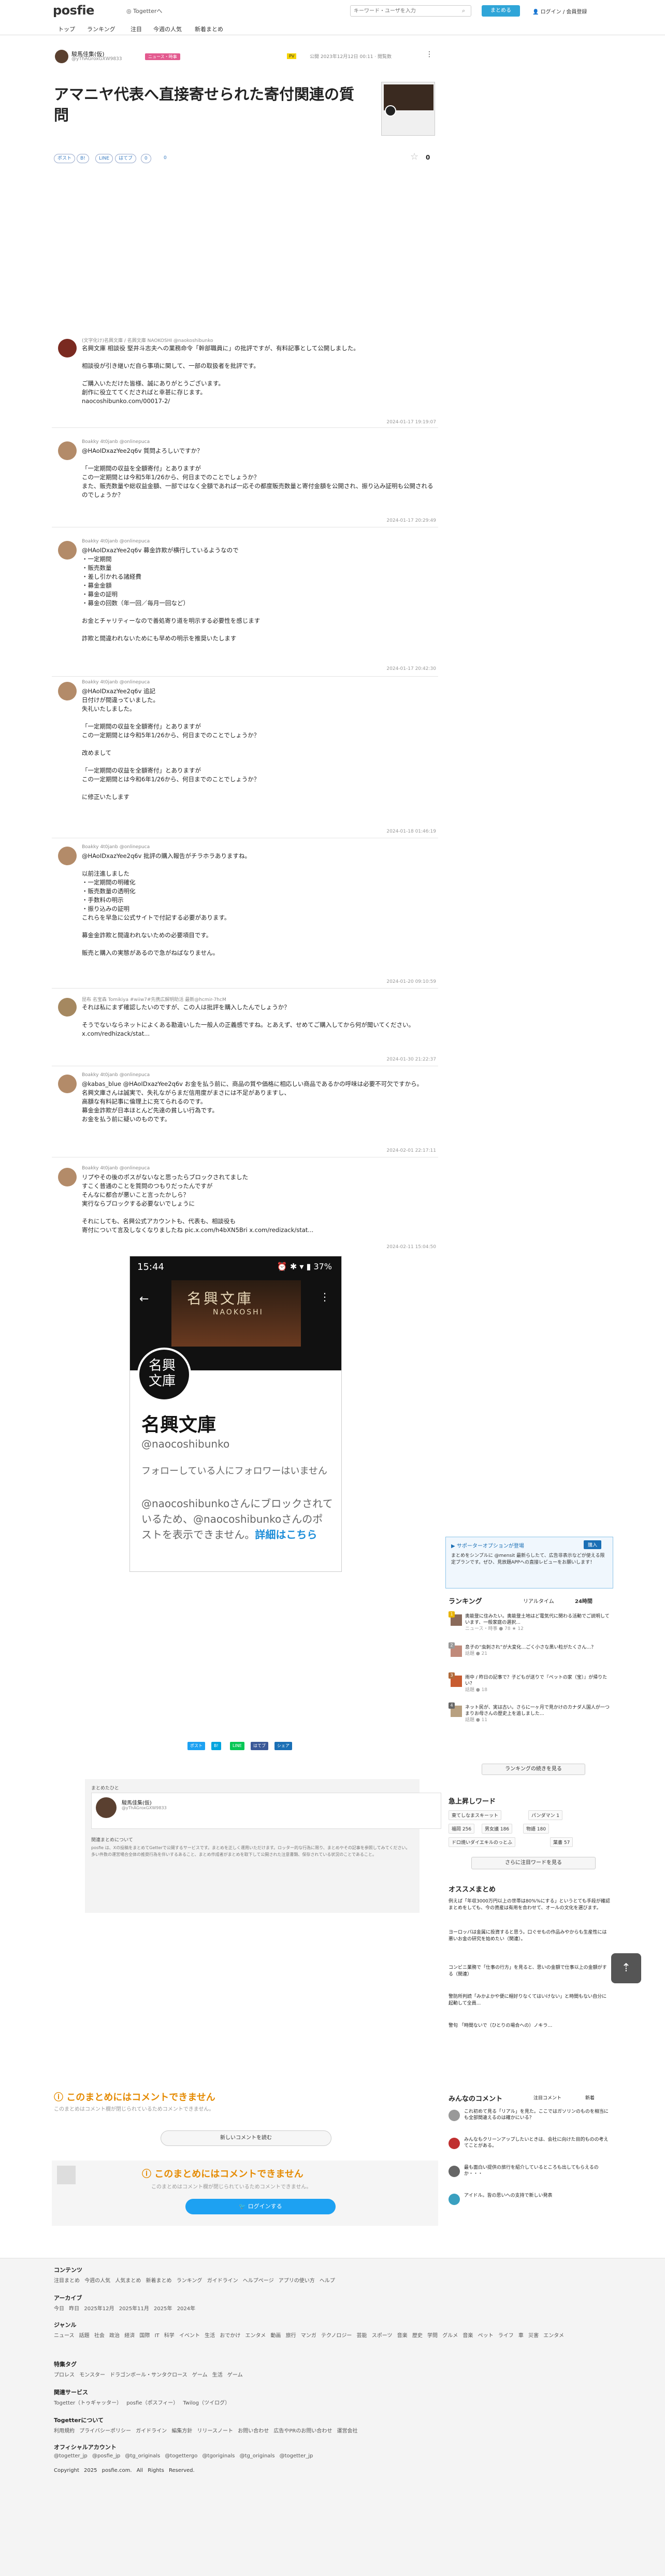 This screenshot has height=2576, width=665. What do you see at coordinates (97, 59) in the screenshot?
I see `author-id: @yThAGroxGXW9833` at bounding box center [97, 59].